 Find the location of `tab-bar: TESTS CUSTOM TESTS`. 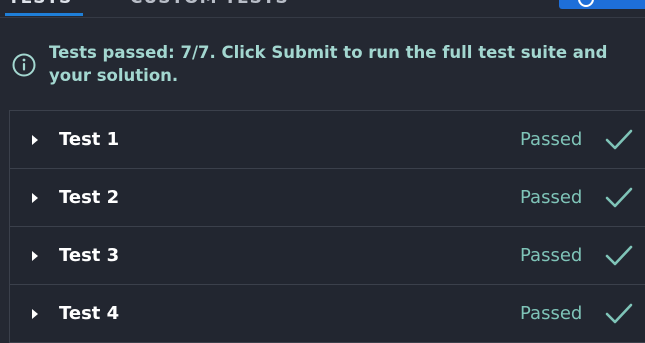

tab-bar: TESTS CUSTOM TESTS is located at coordinates (322, 9).